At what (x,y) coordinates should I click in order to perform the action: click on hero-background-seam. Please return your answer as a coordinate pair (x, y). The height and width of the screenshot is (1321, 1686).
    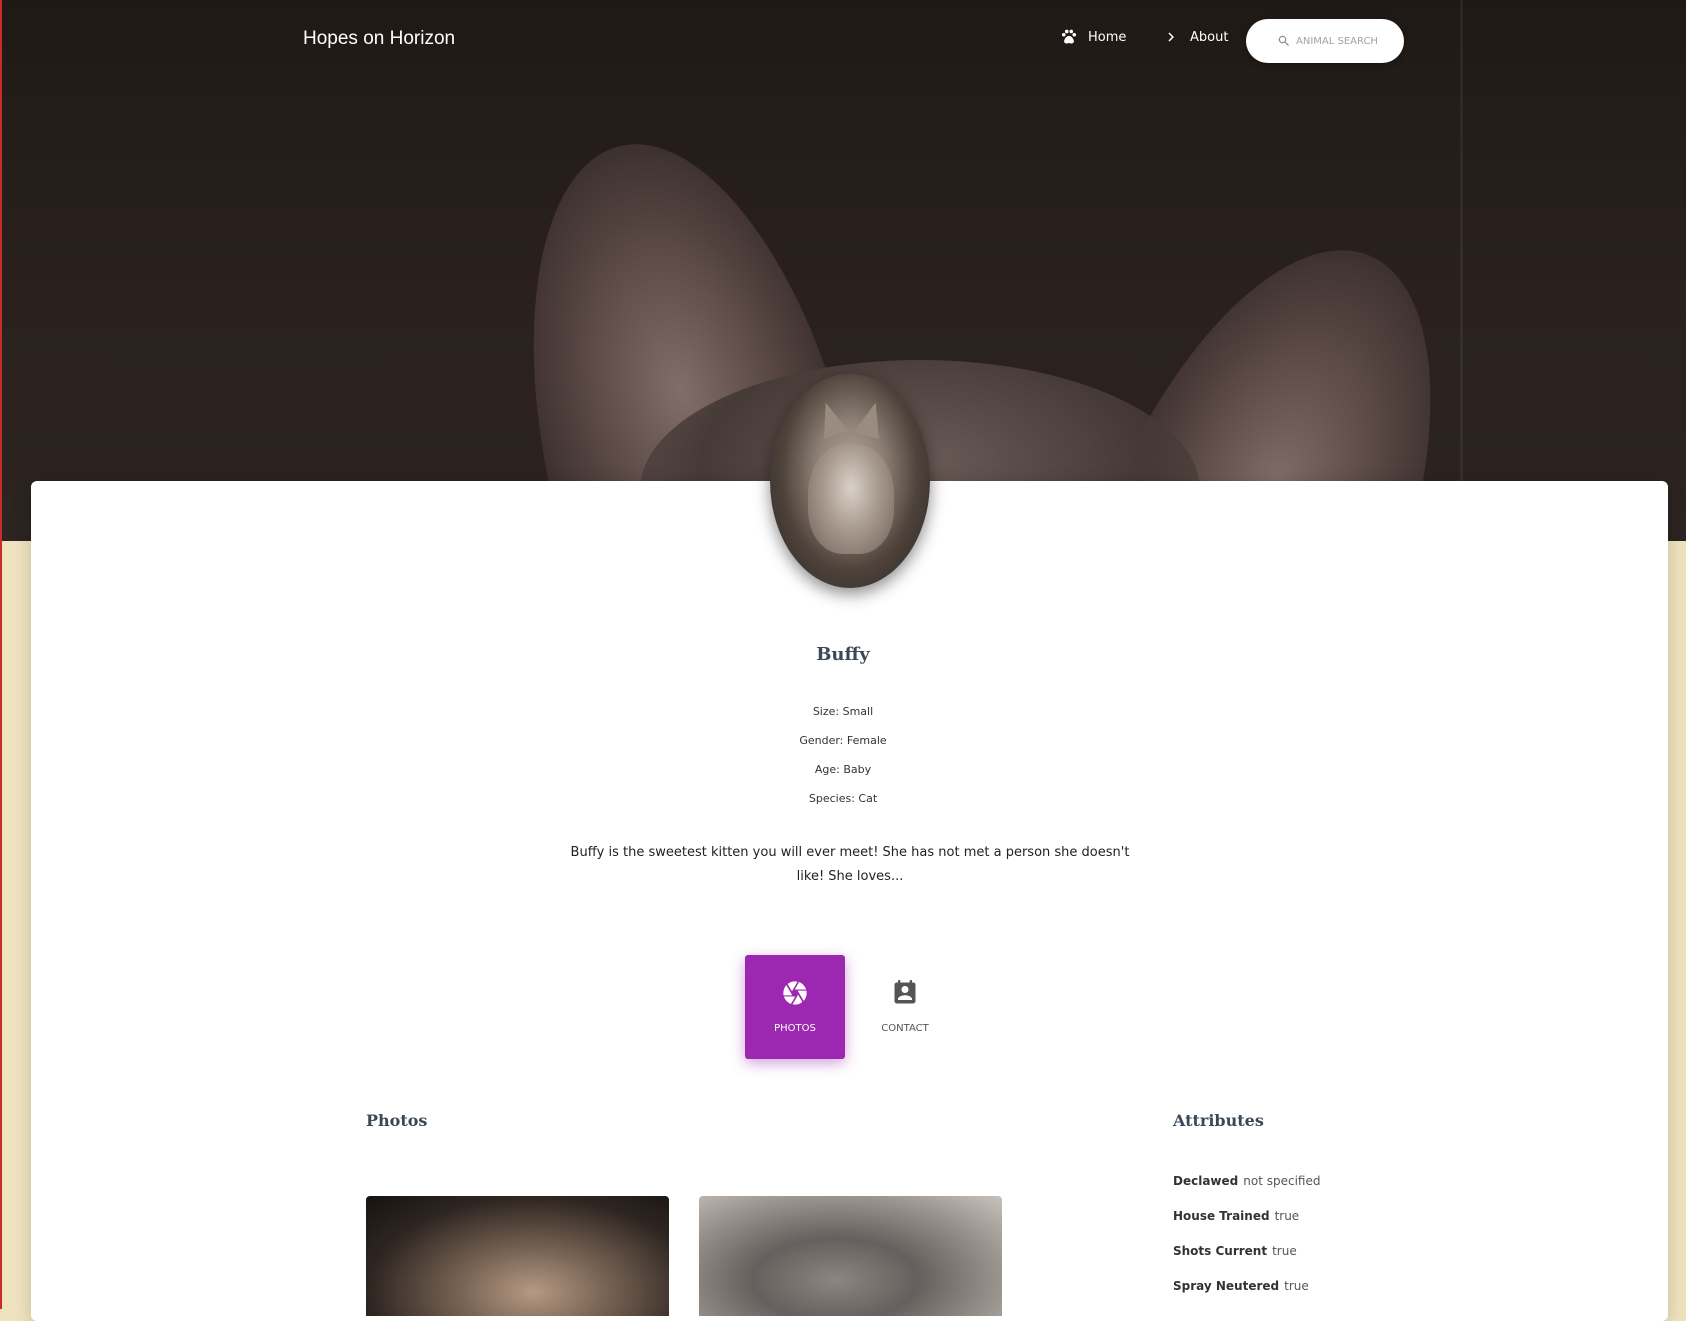
    Looking at the image, I should click on (1461, 270).